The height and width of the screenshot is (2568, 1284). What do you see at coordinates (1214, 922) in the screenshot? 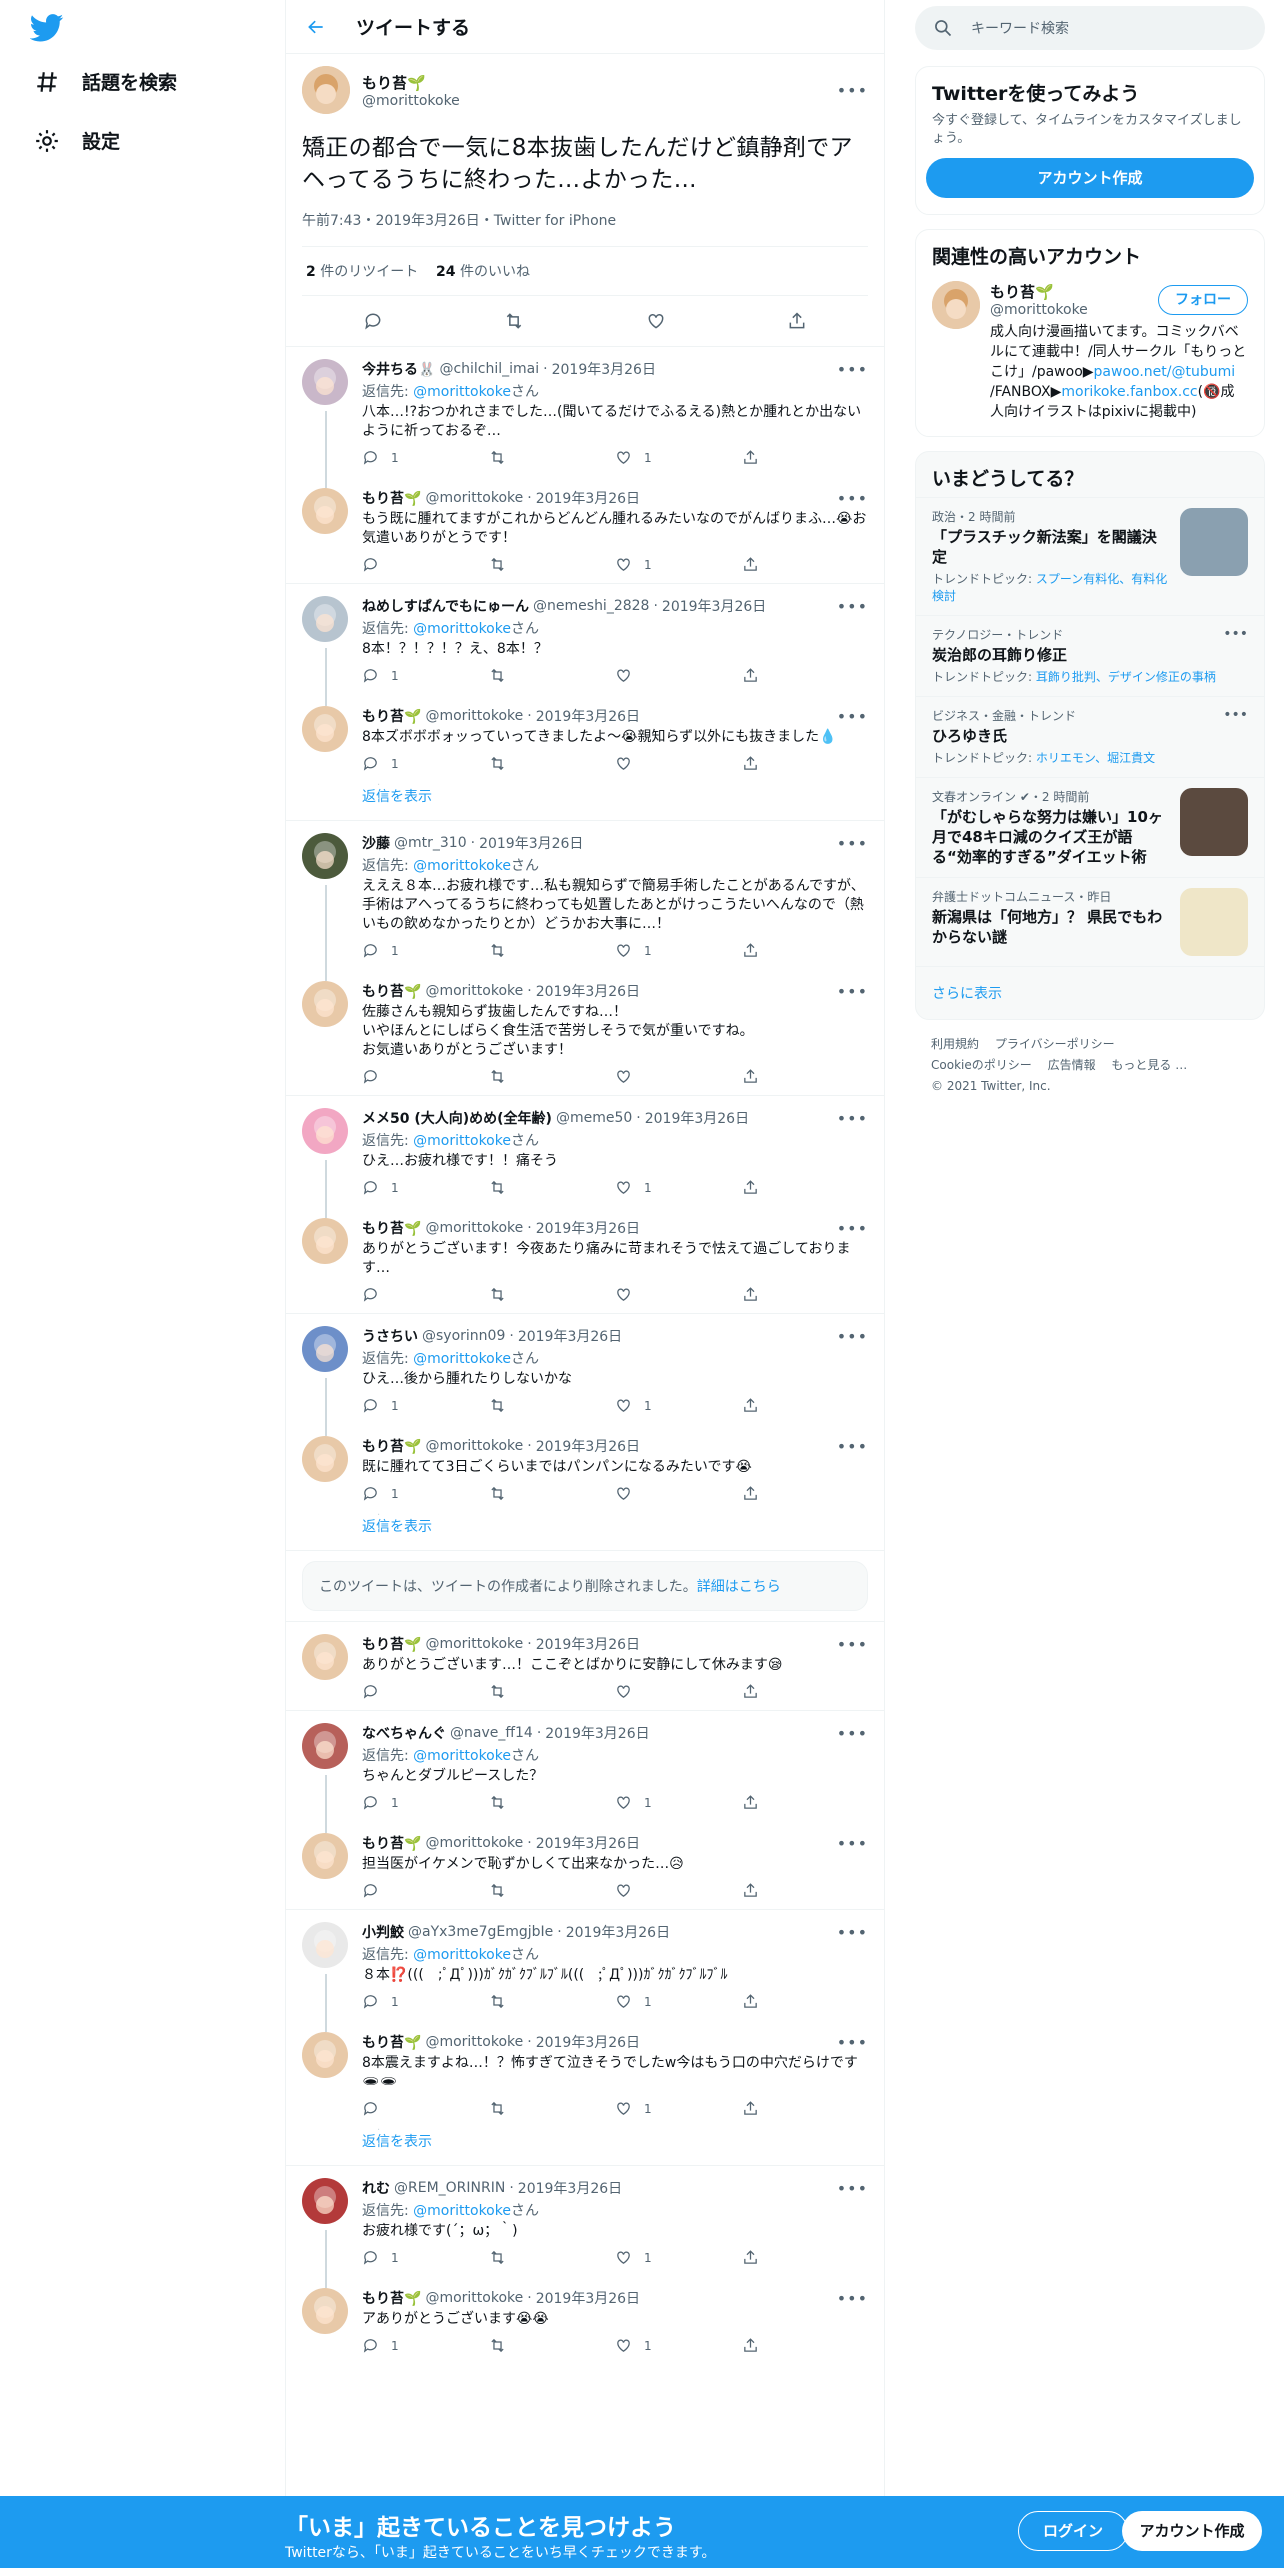
I see `trend-thumbnail` at bounding box center [1214, 922].